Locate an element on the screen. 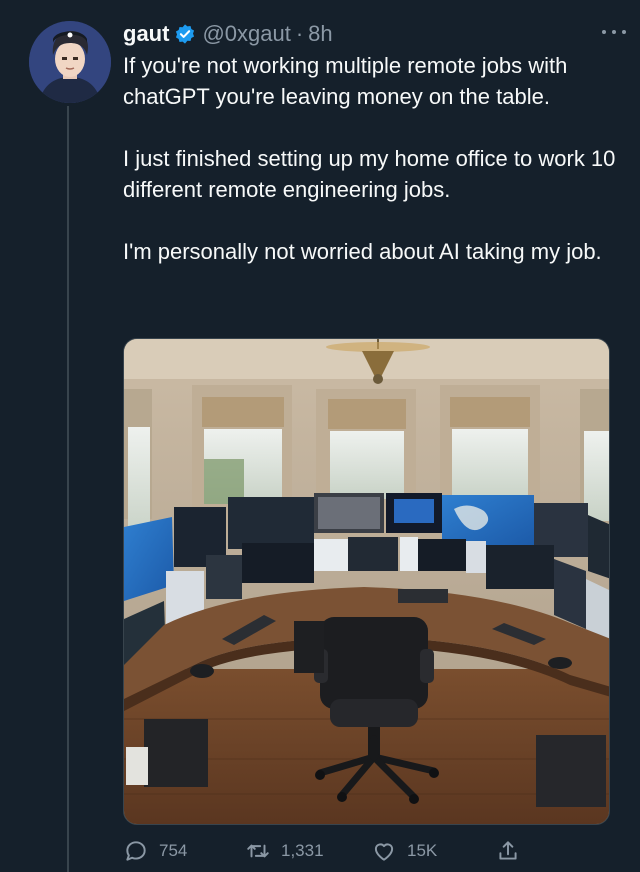  like-button: 15K is located at coordinates (404, 851).